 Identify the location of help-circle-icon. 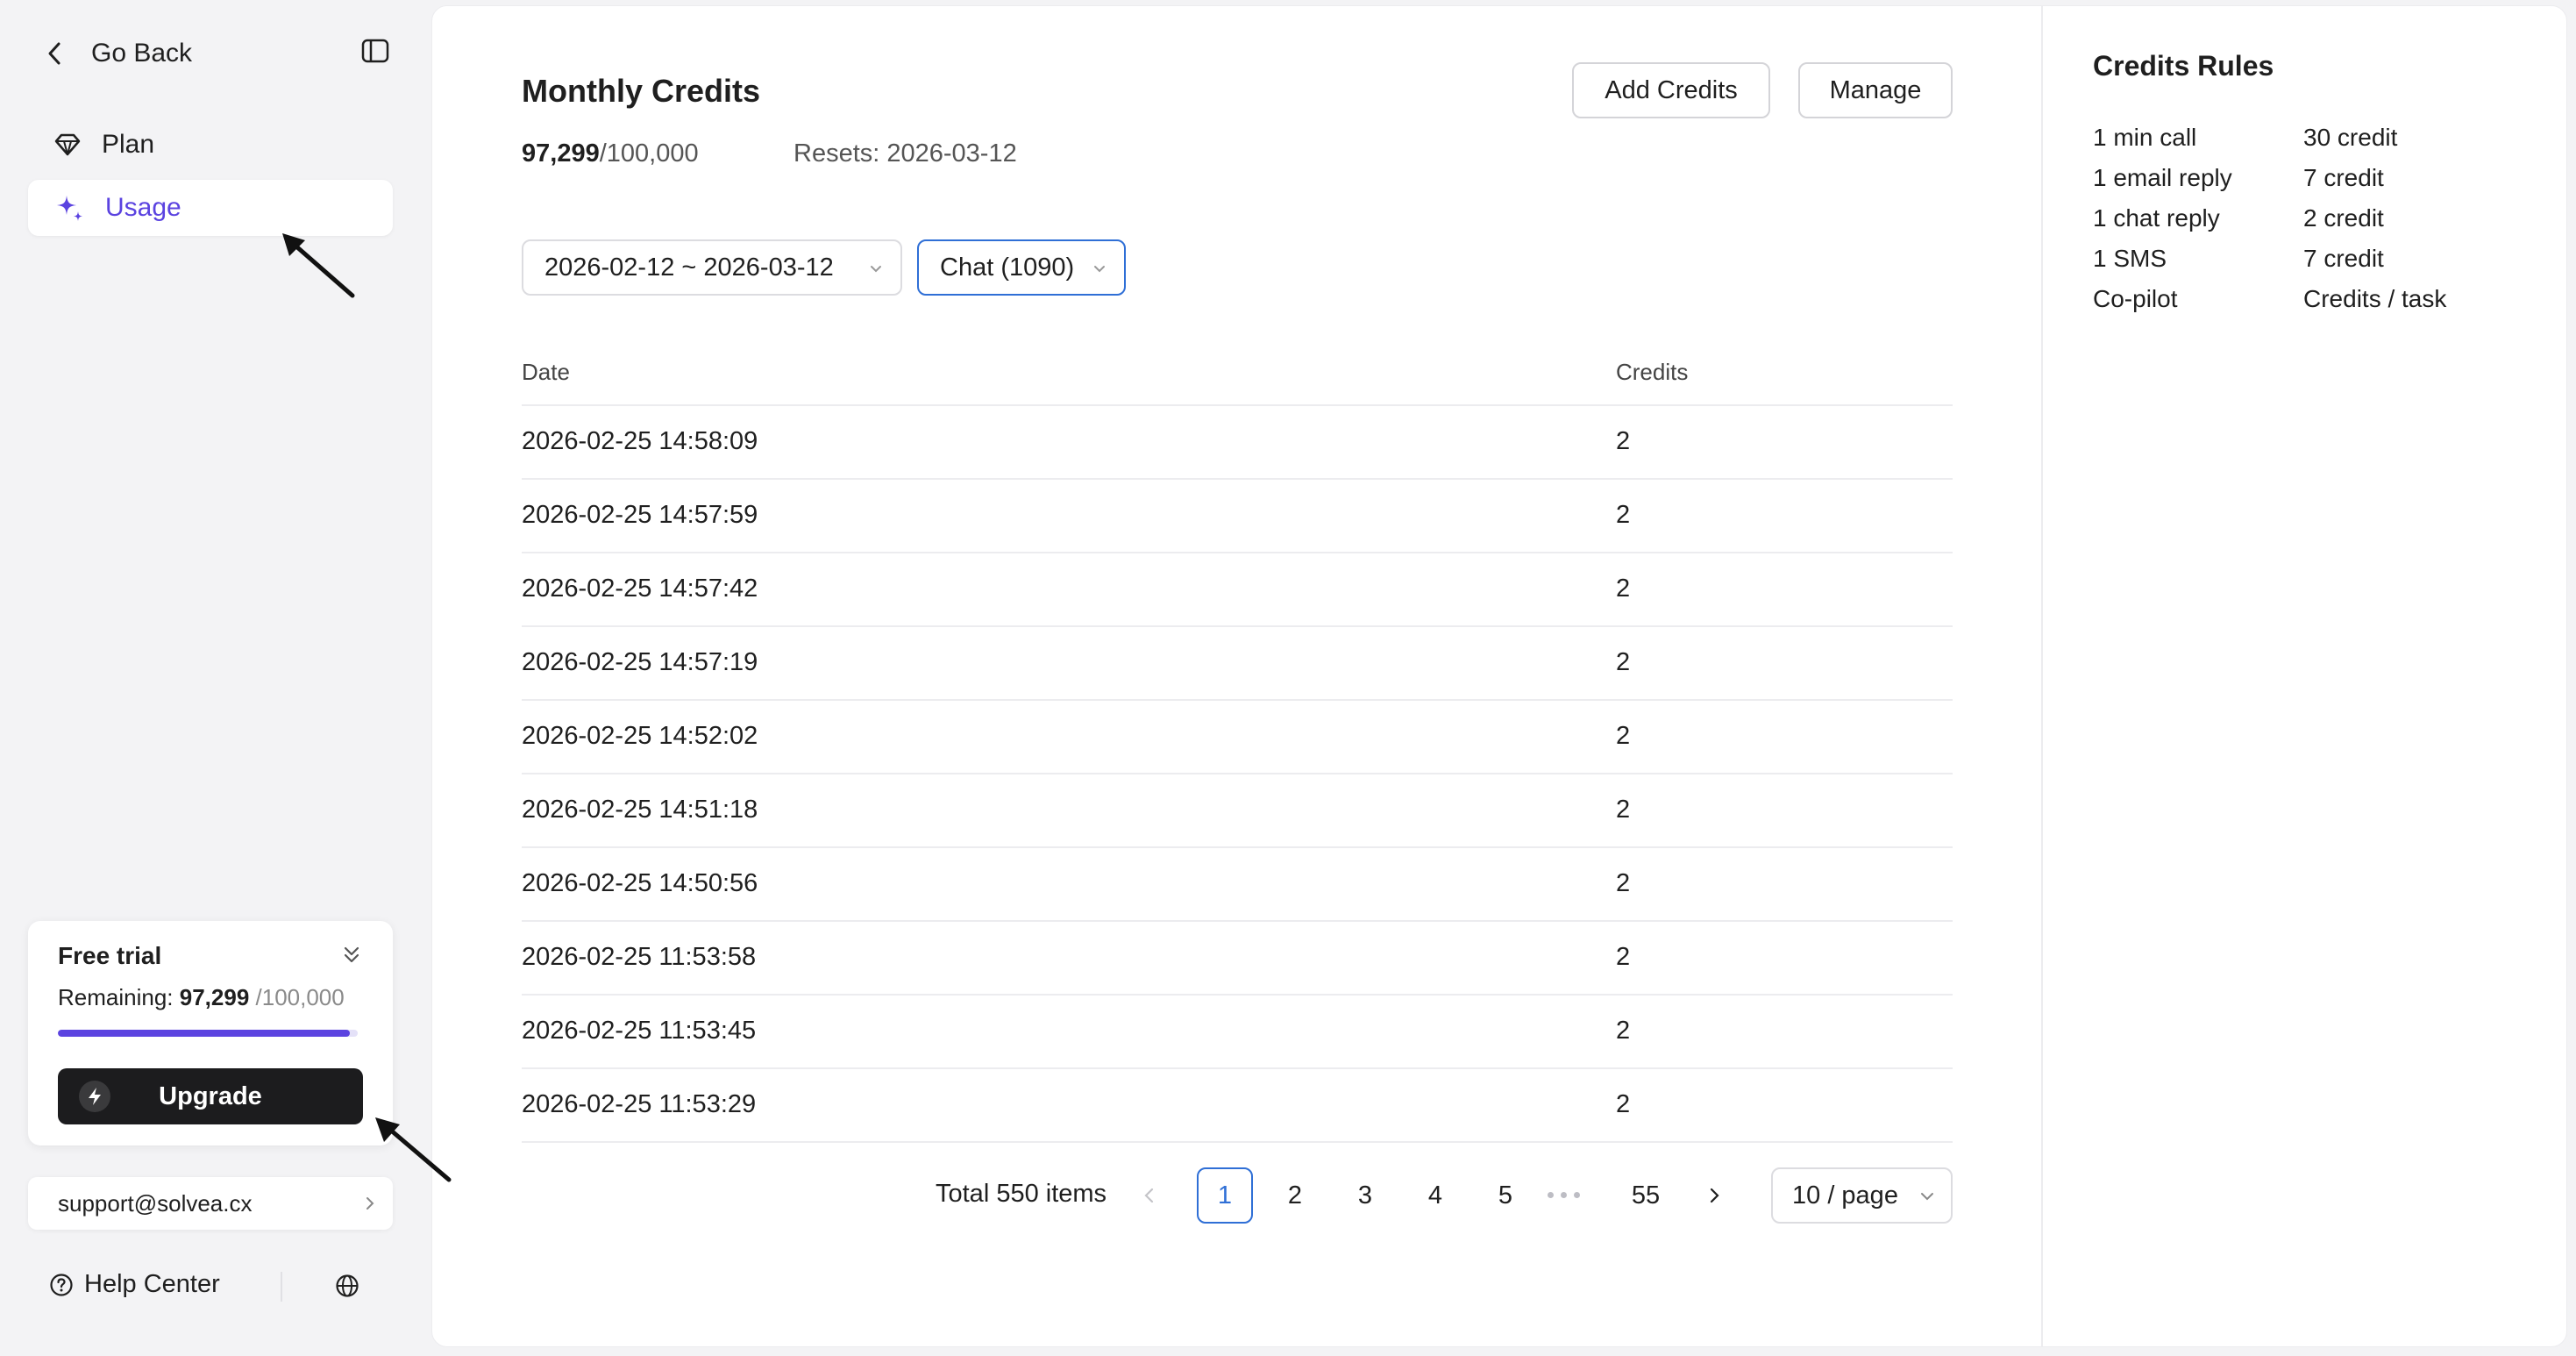
(61, 1285).